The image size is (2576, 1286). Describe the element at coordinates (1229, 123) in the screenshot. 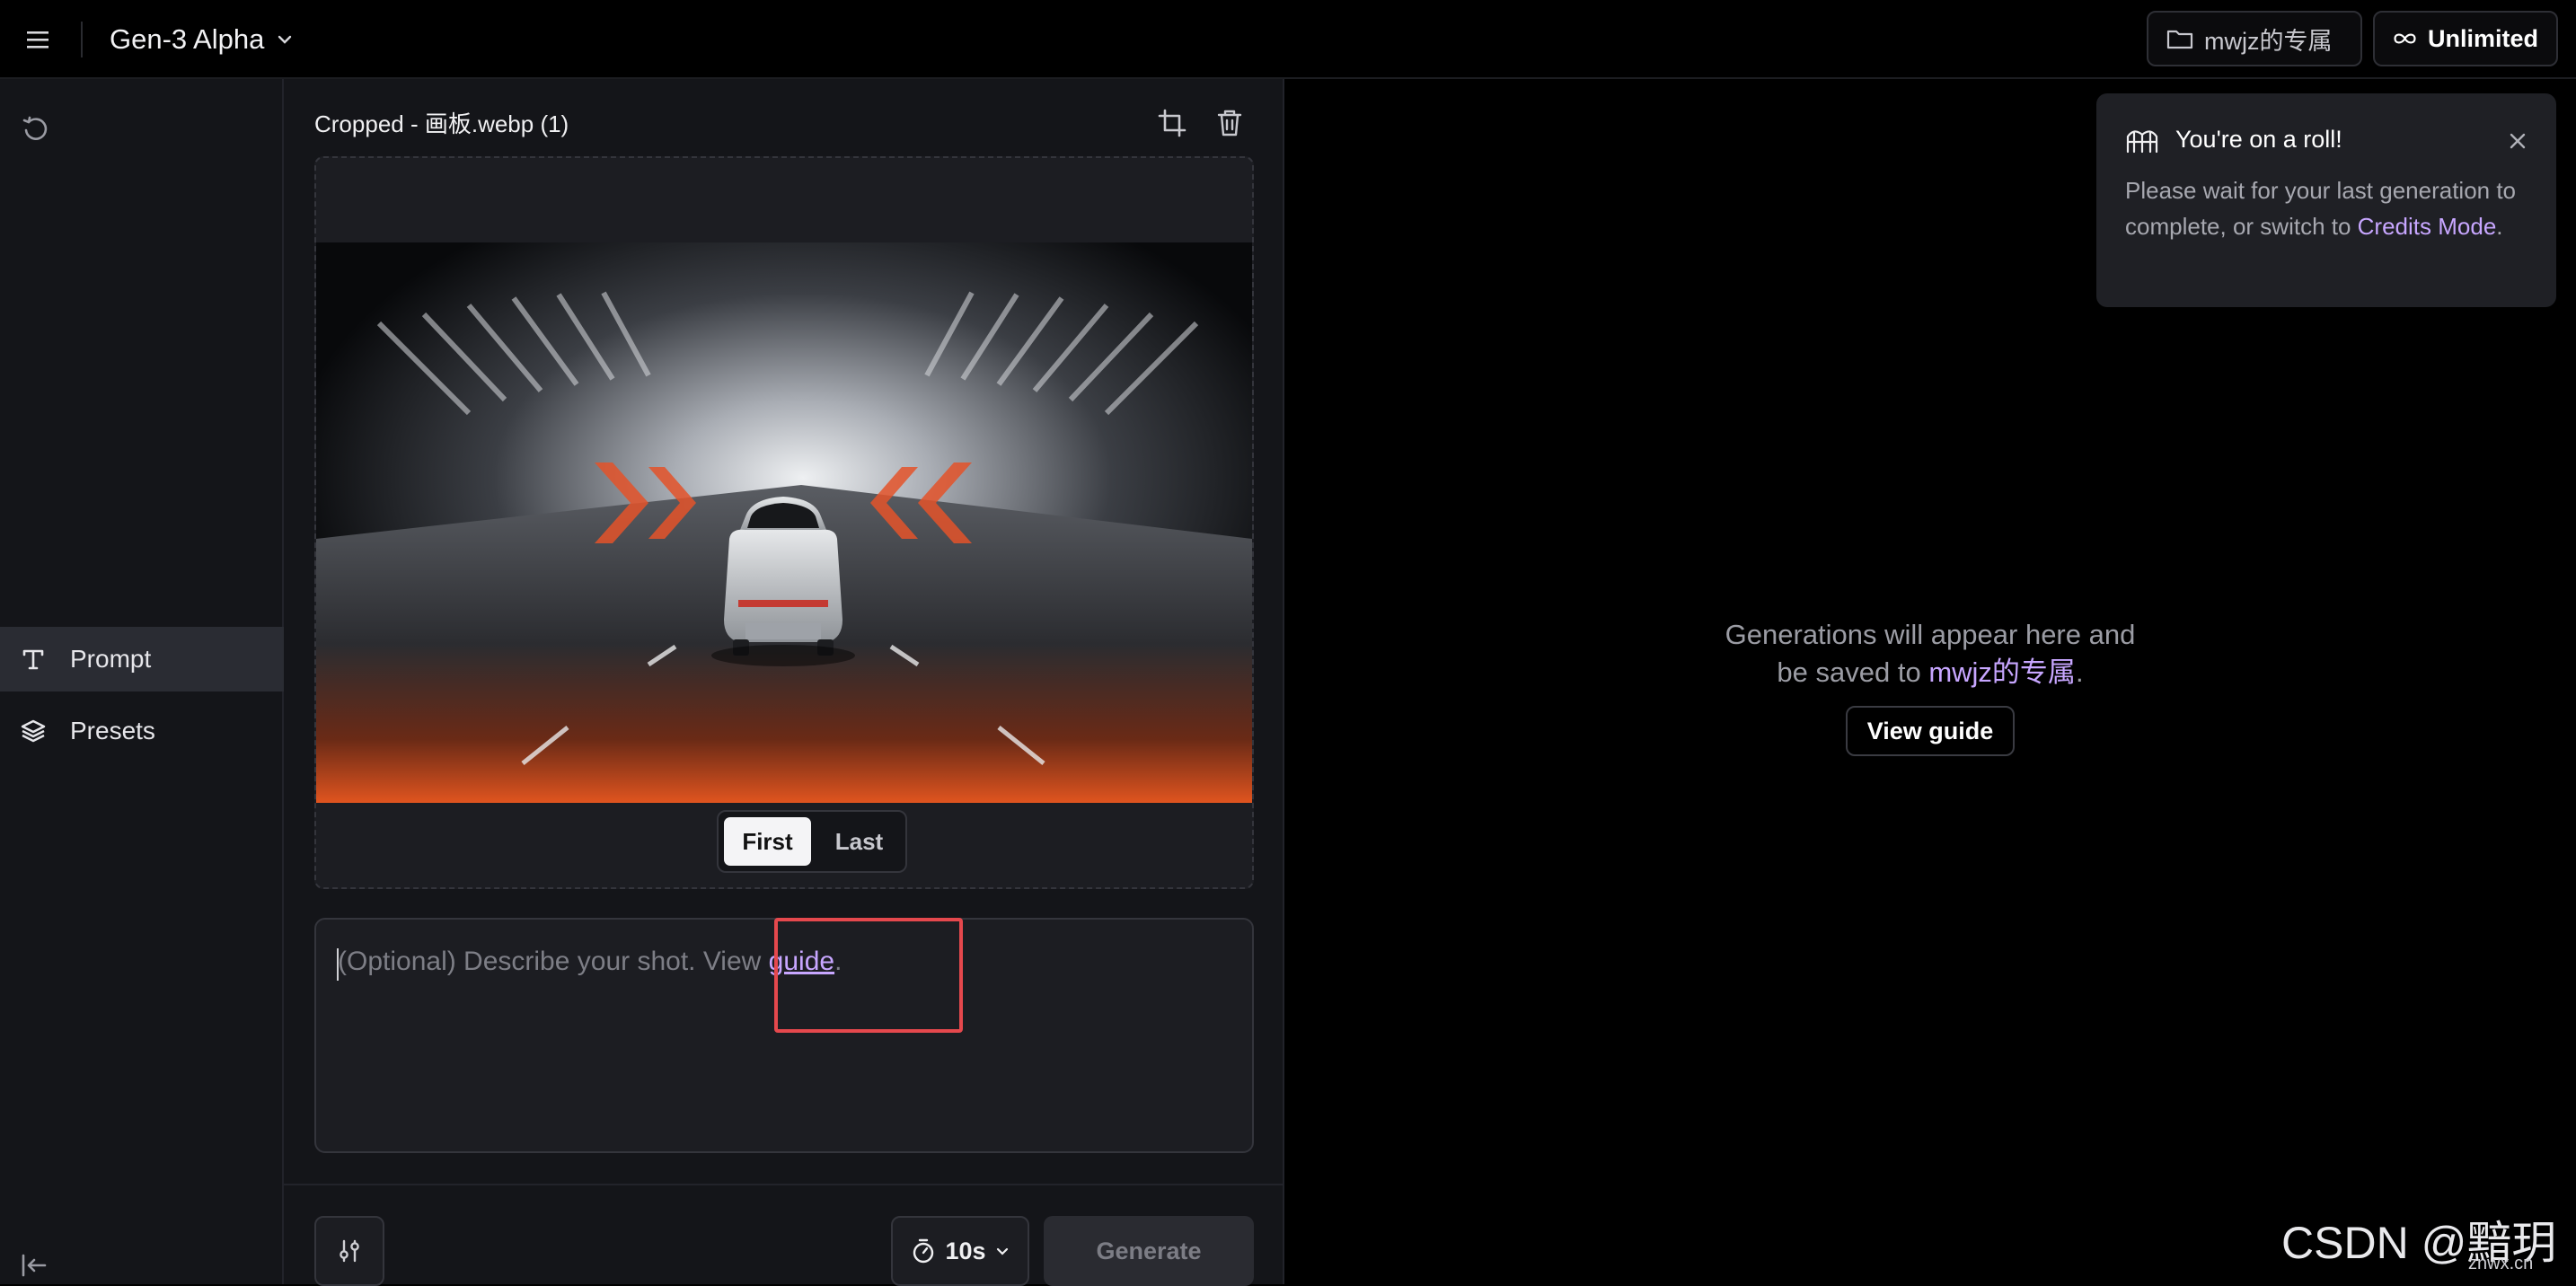

I see `trash-icon` at that location.